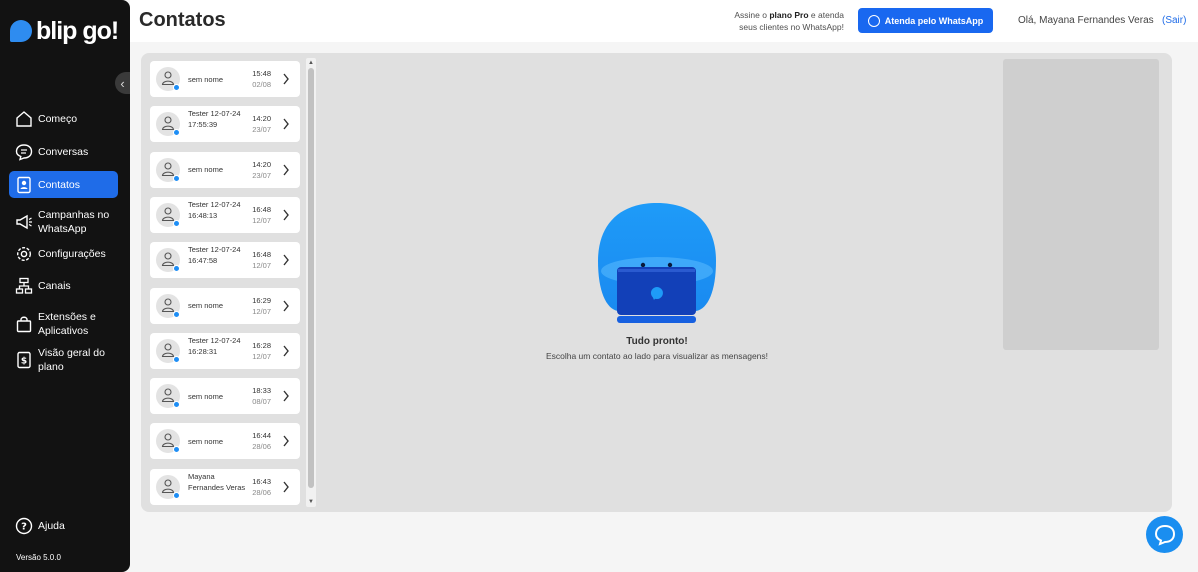 This screenshot has height=572, width=1198. Describe the element at coordinates (214, 345) in the screenshot. I see `contact-name: Tester 12-07-24 16:28:31` at that location.